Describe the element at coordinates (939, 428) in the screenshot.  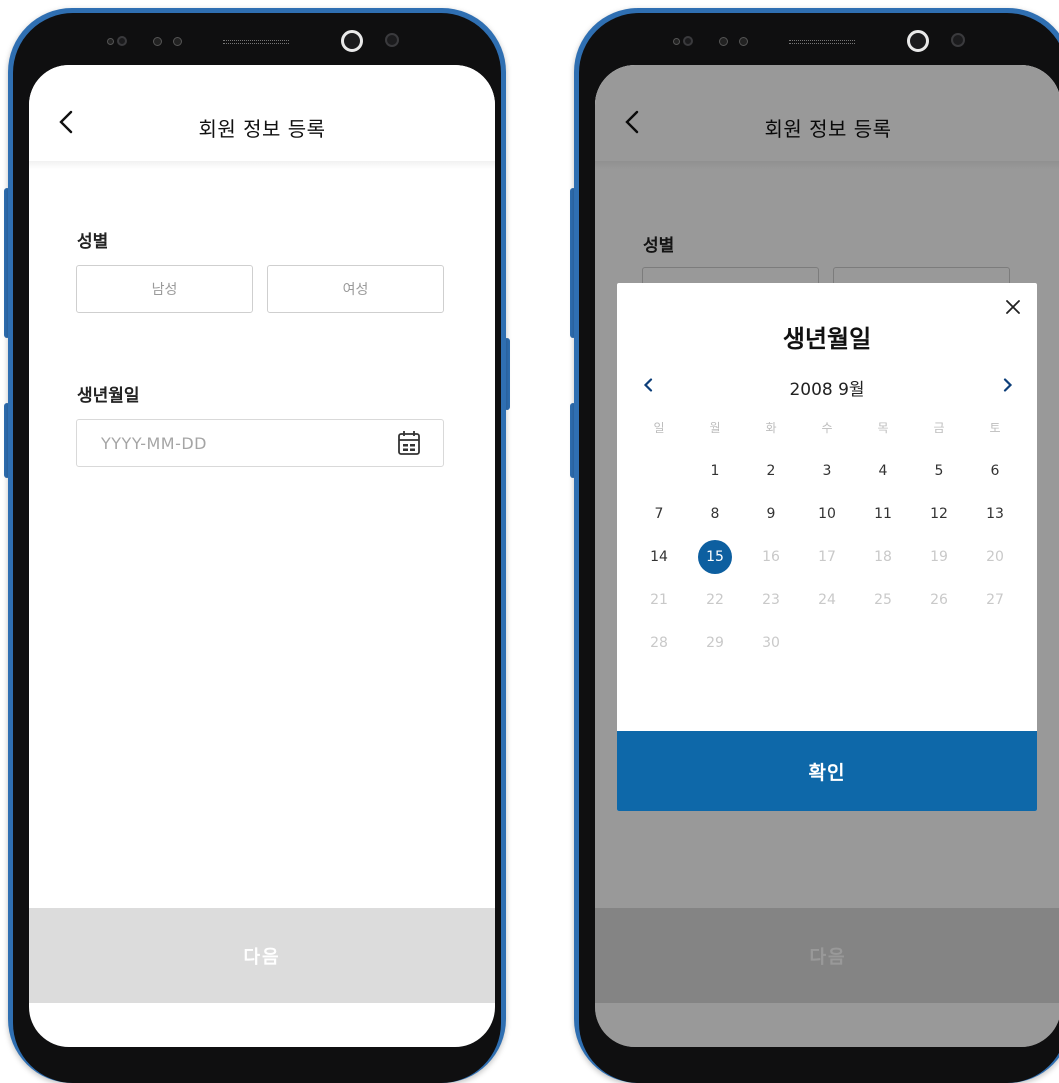
I see `weekday-label: 금` at that location.